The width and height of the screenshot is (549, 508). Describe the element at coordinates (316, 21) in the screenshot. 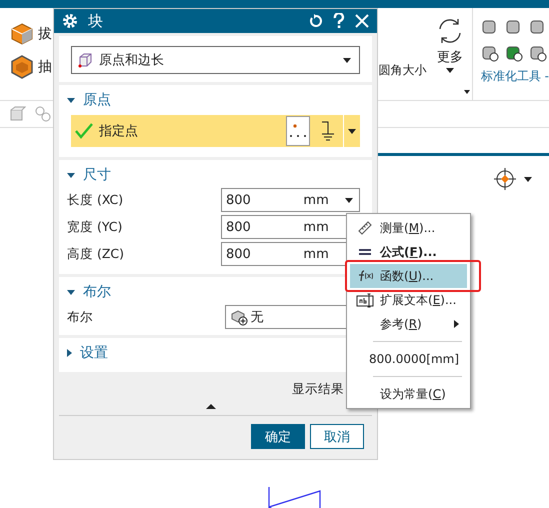

I see `reset-icon` at that location.